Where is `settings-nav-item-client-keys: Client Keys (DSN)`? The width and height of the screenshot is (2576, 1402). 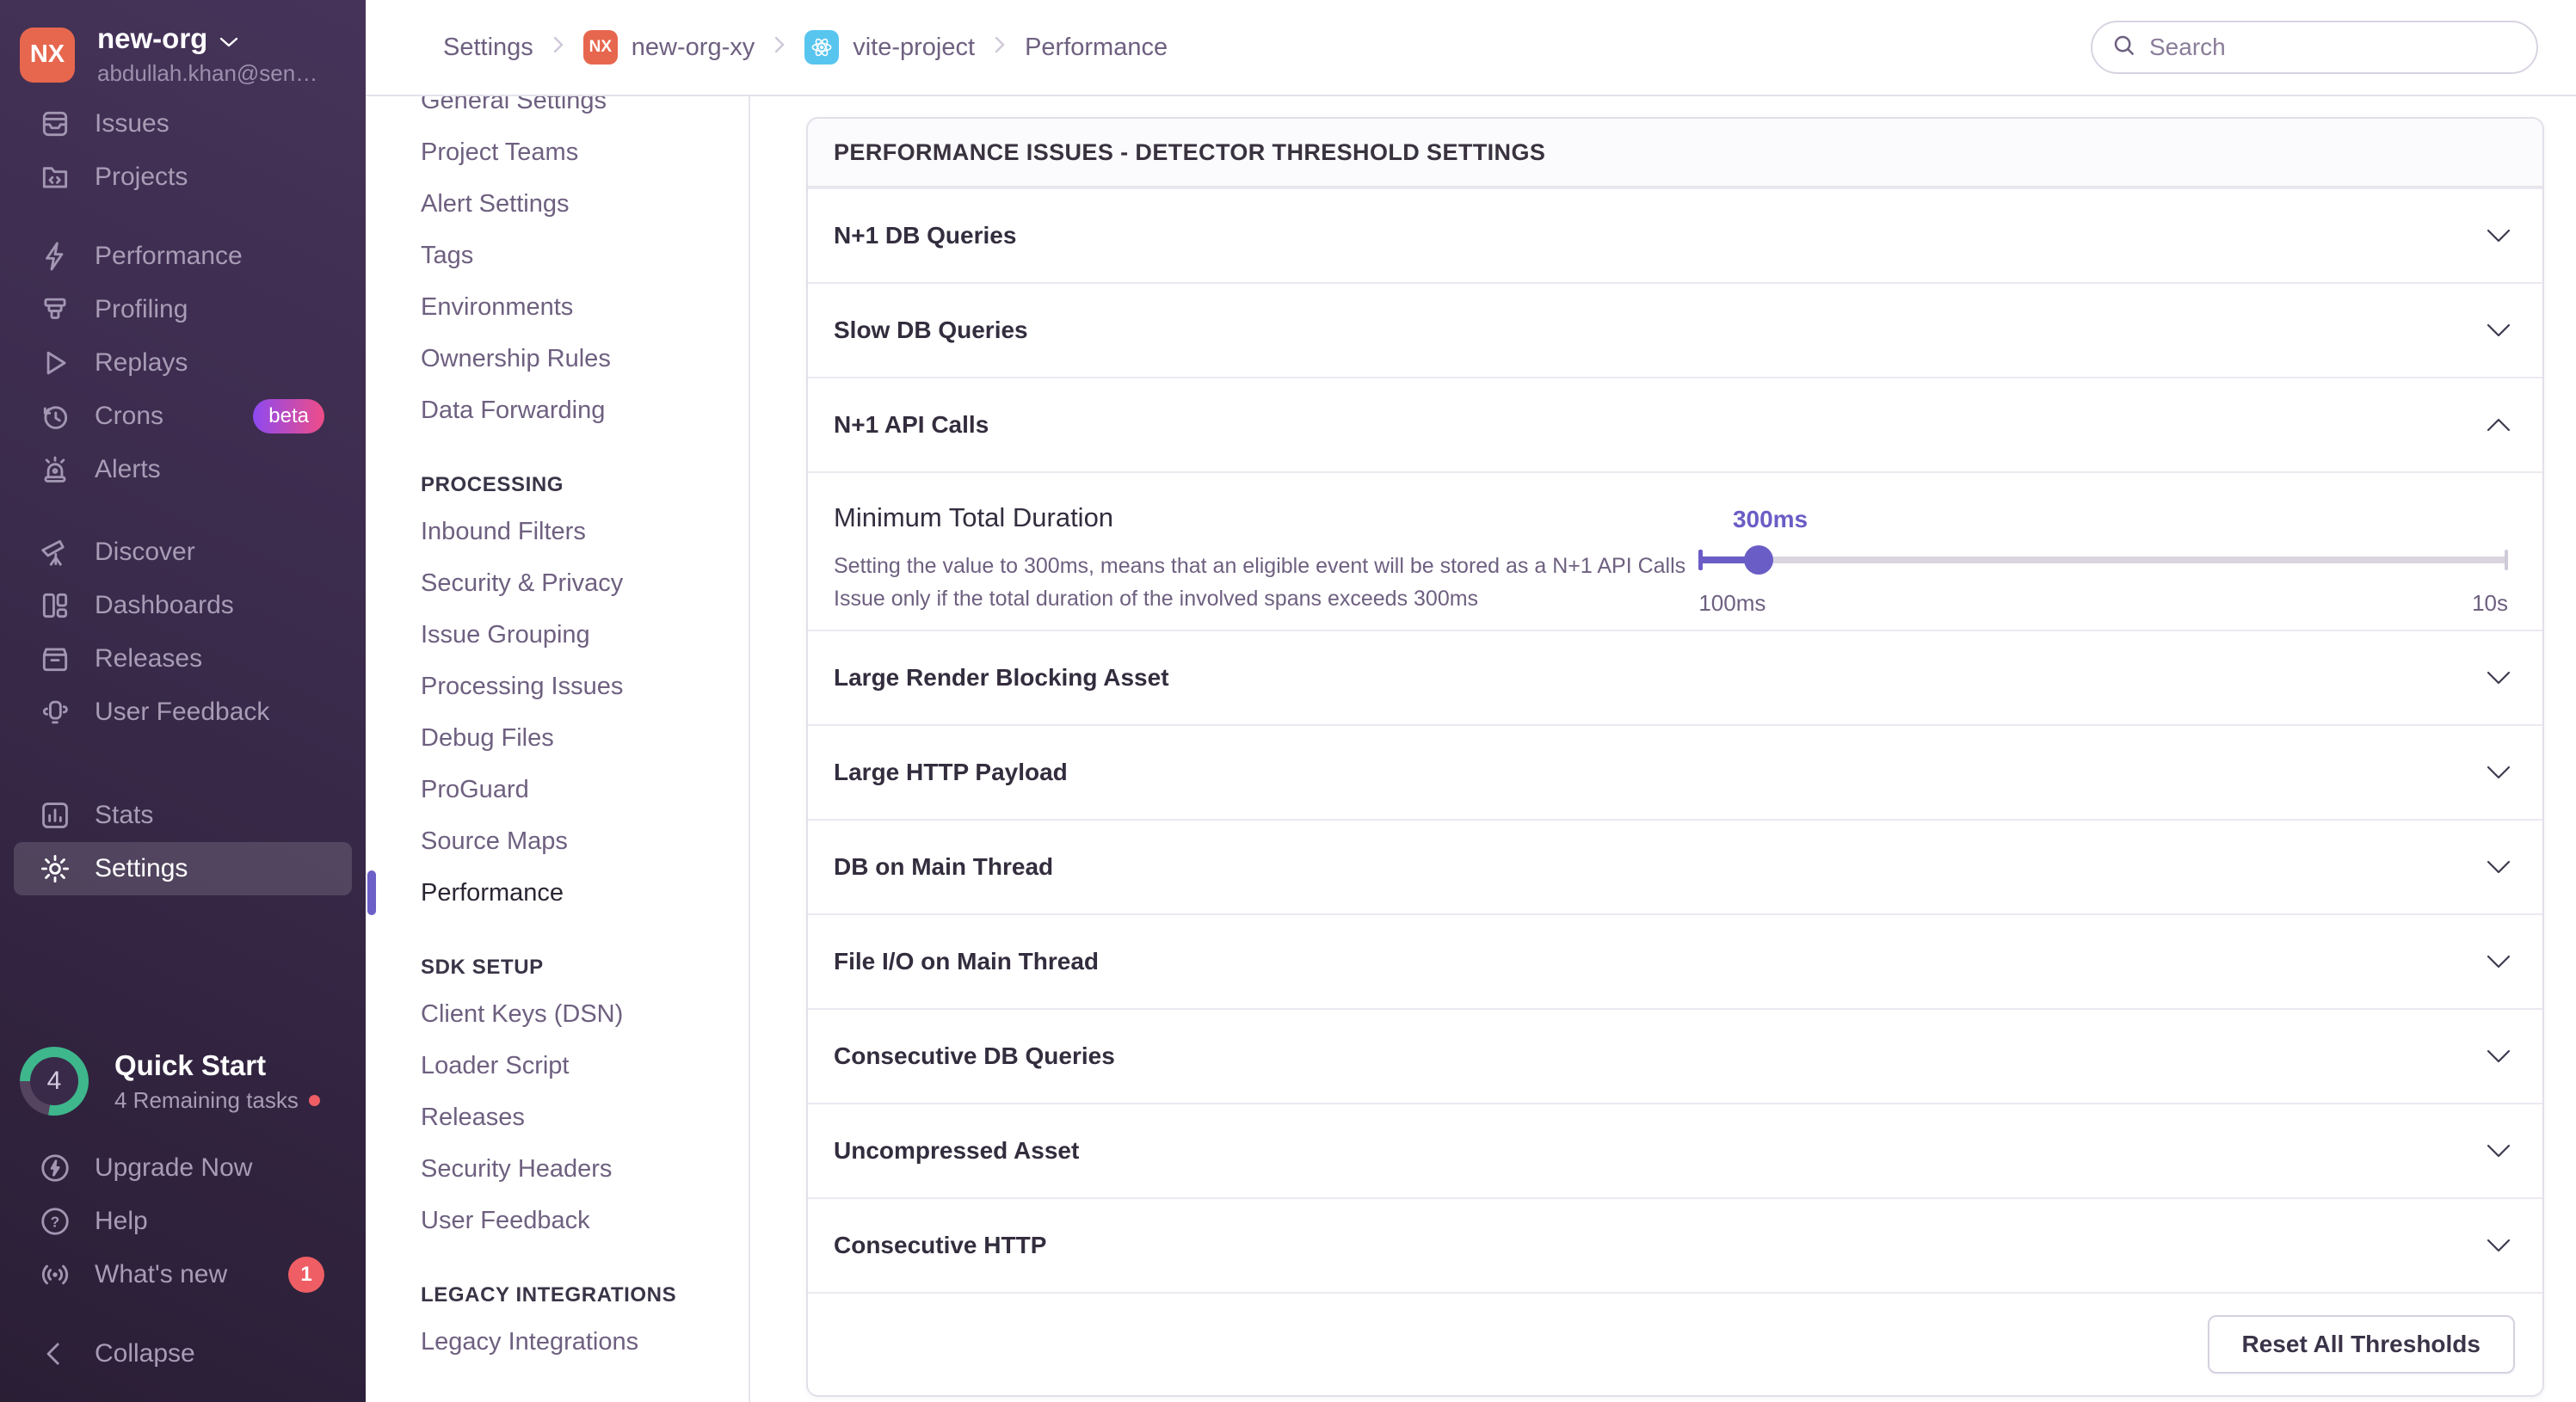
settings-nav-item-client-keys: Client Keys (DSN) is located at coordinates (557, 1014).